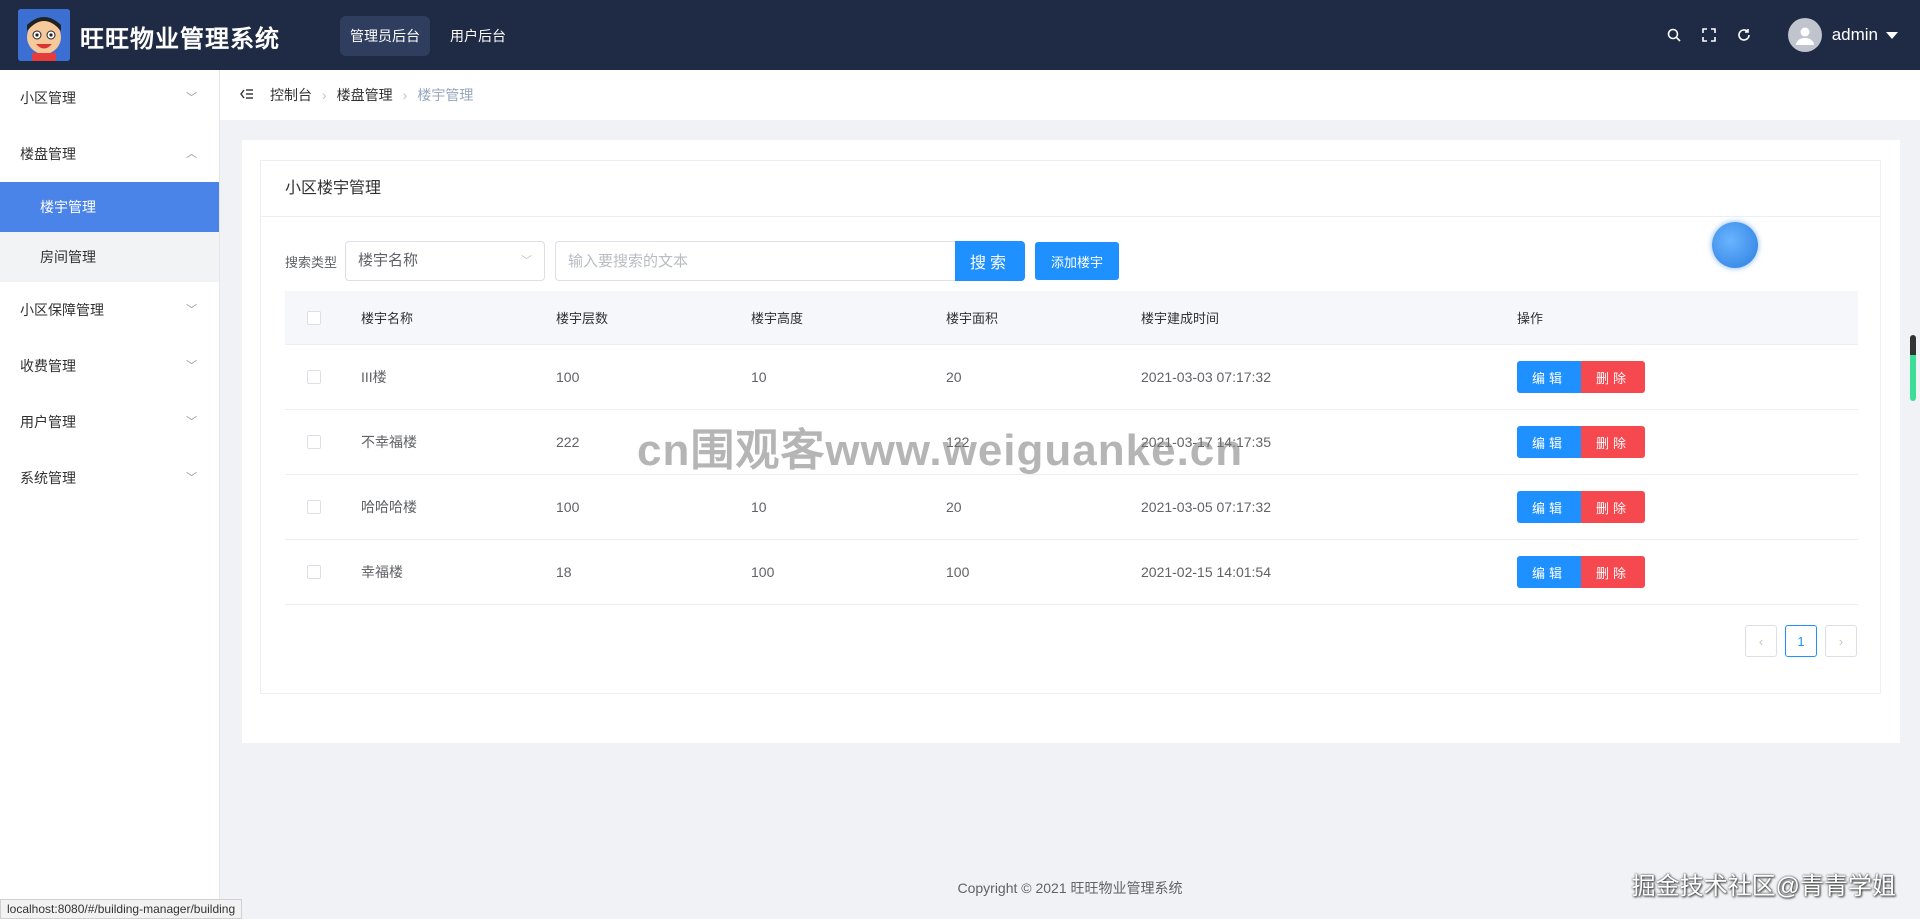 This screenshot has width=1920, height=919. I want to click on pagination: ‹ 1 ›, so click(1801, 641).